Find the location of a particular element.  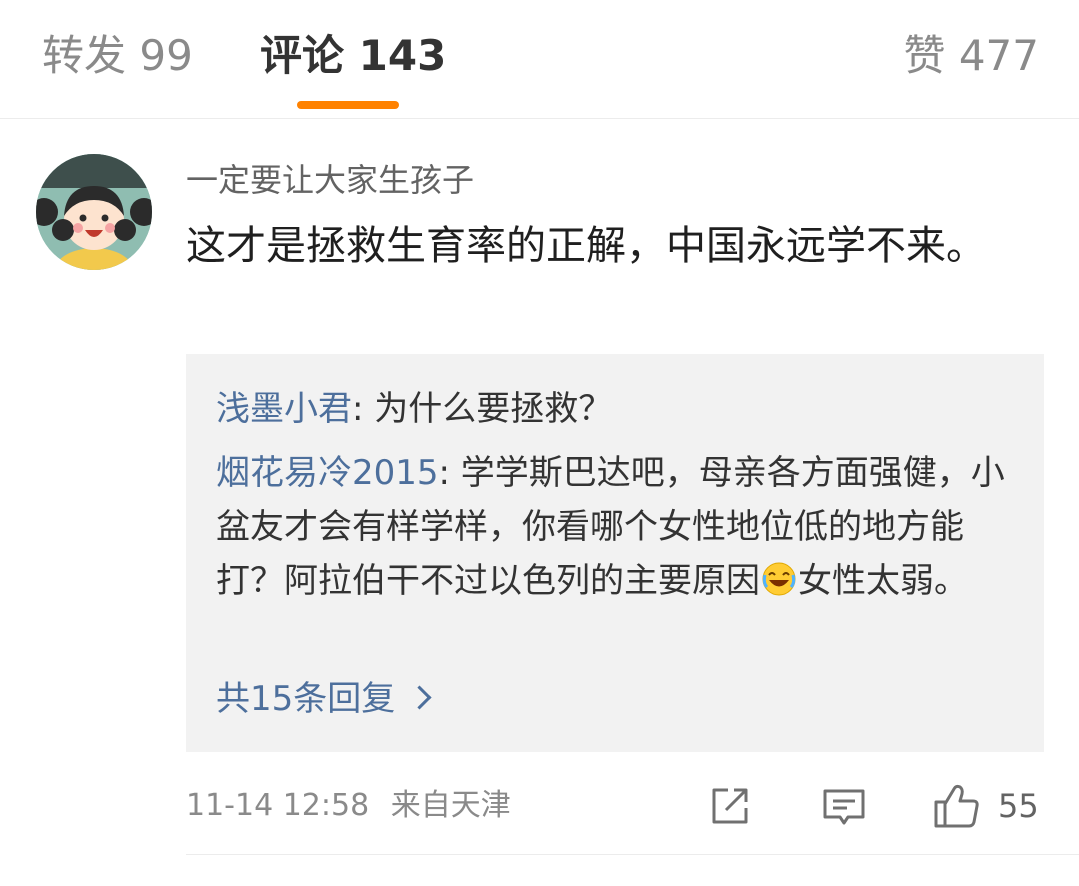

more-replies-link: 共15条回复 is located at coordinates (324, 699).